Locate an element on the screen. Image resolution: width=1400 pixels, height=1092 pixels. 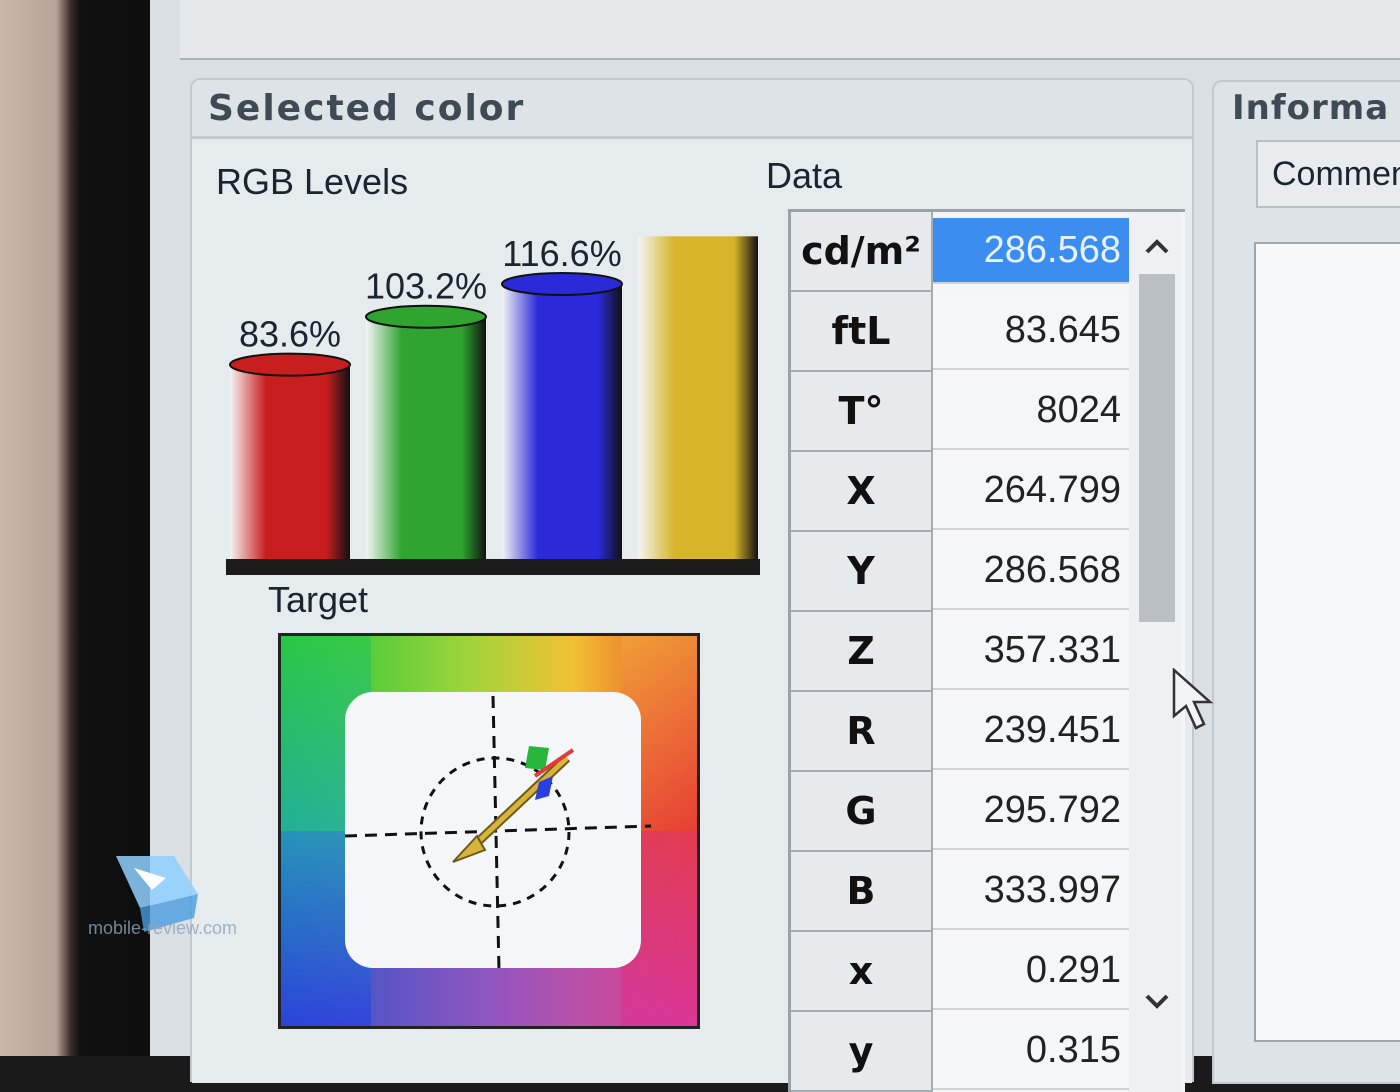
panel-title: Selected color is located at coordinates (367, 108).